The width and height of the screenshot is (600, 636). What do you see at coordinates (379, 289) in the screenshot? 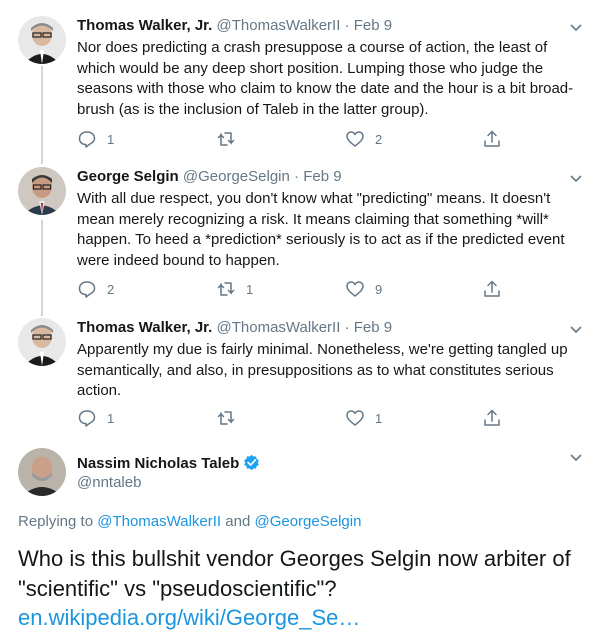
I see `like-count: 9` at bounding box center [379, 289].